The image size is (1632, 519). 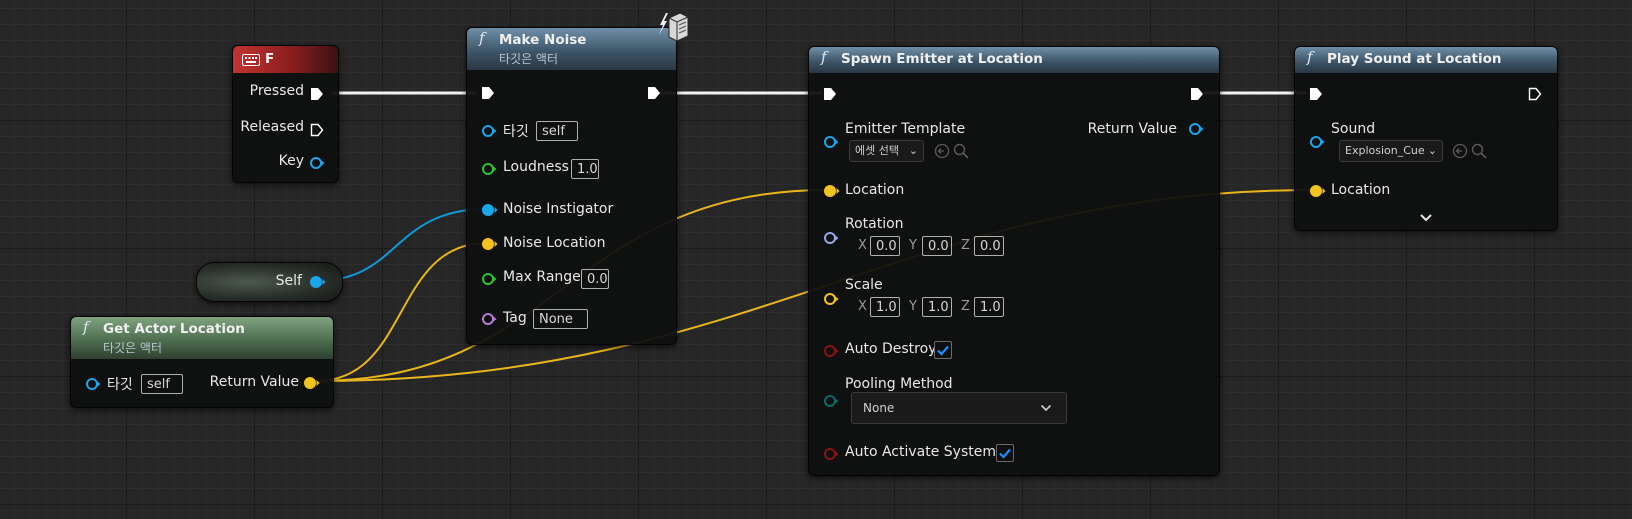 I want to click on emitter-template-dropdown: 에셋 선택 ⌄, so click(x=886, y=151).